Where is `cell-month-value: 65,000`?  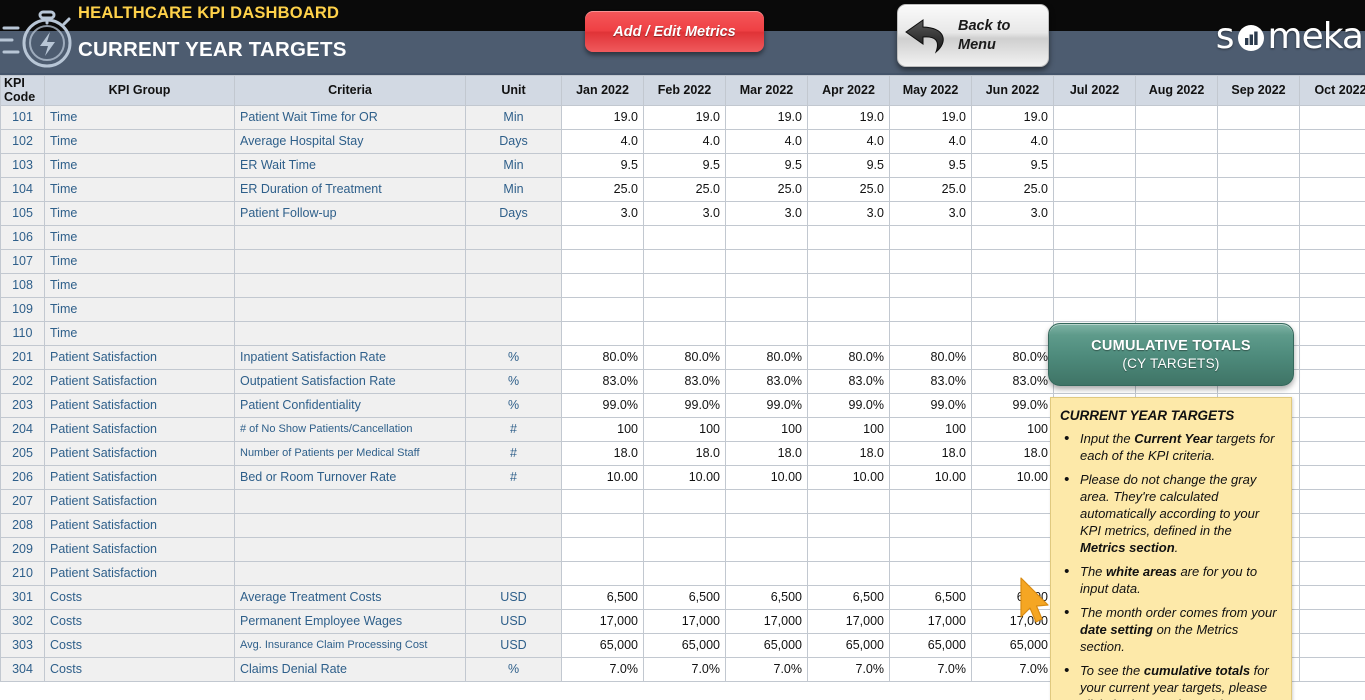
cell-month-value: 65,000 is located at coordinates (602, 645).